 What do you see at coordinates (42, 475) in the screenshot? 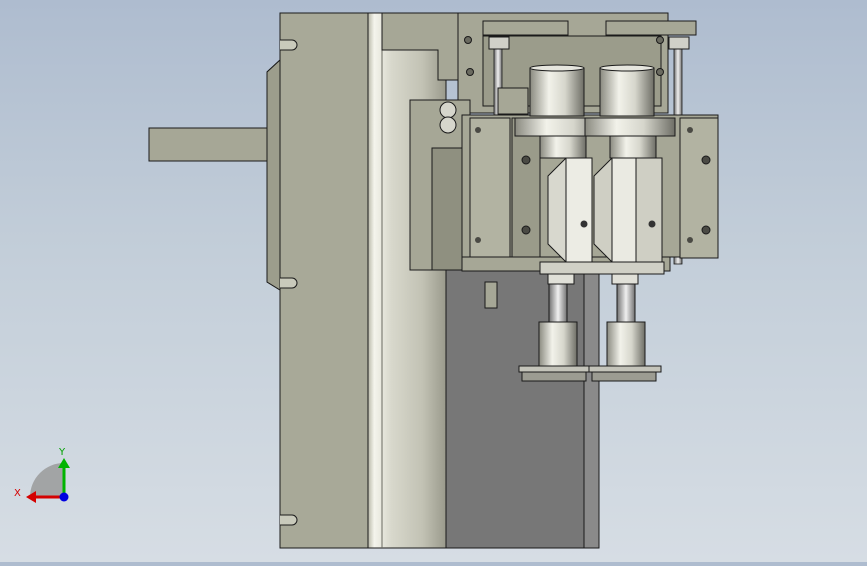
I see `axis-triad: Y X` at bounding box center [42, 475].